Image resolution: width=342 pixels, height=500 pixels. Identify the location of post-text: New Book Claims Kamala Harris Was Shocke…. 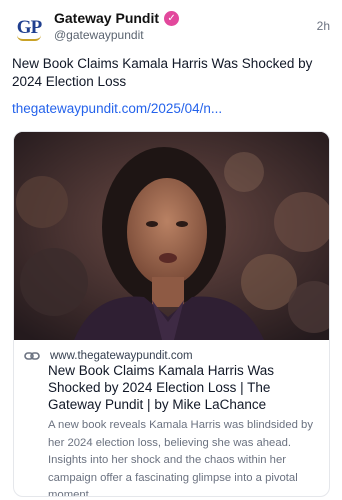
(162, 72).